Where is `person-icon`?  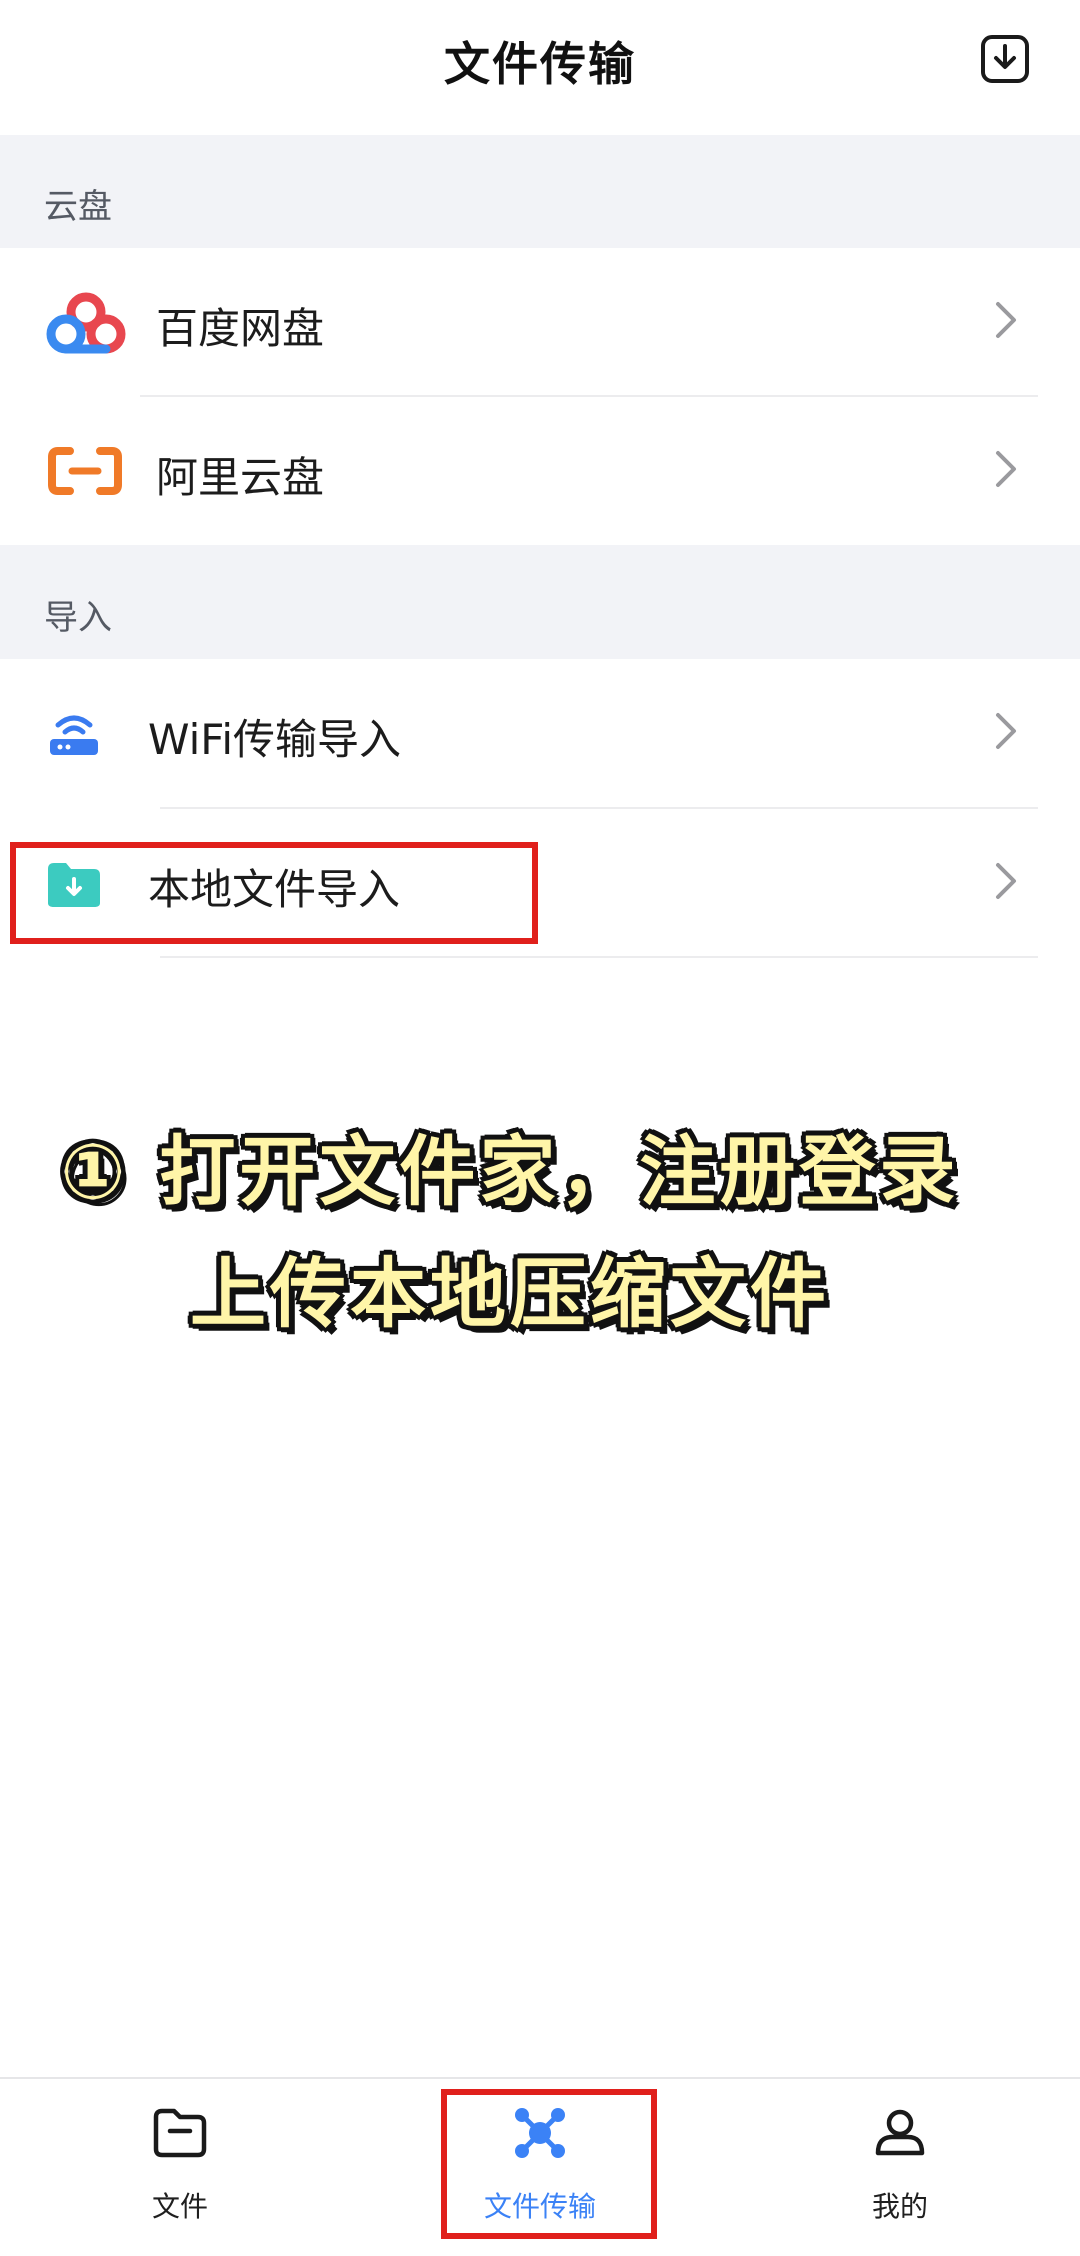 person-icon is located at coordinates (900, 2132).